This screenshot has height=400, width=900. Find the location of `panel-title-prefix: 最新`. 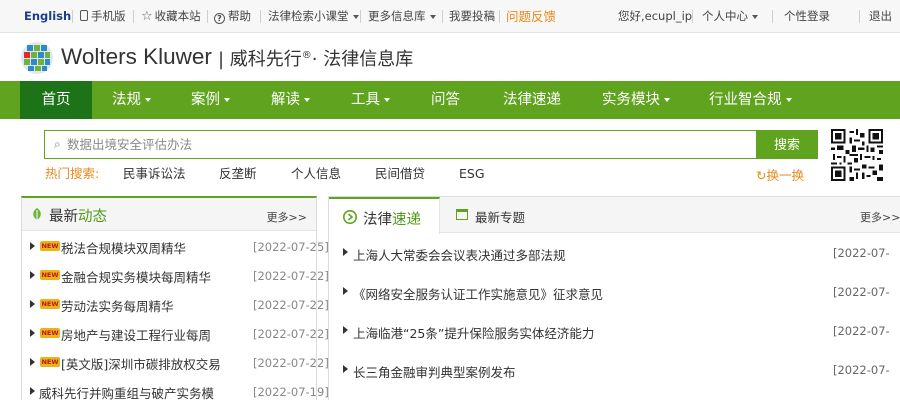

panel-title-prefix: 最新 is located at coordinates (63, 217).